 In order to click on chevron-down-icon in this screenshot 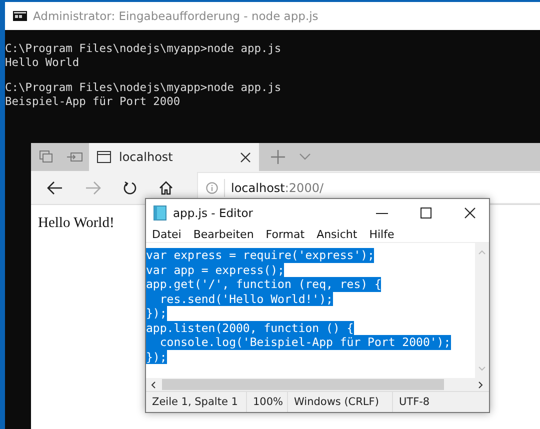, I will do `click(305, 157)`.